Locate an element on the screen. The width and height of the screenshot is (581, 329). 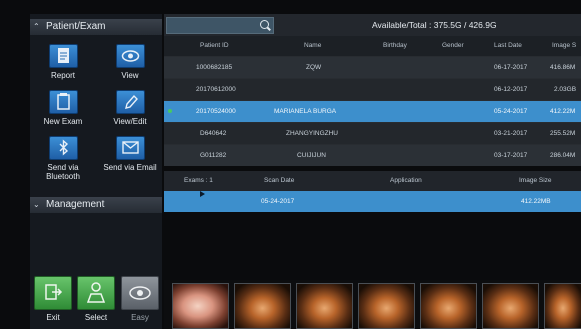
exit-button: Exit is located at coordinates (53, 299).